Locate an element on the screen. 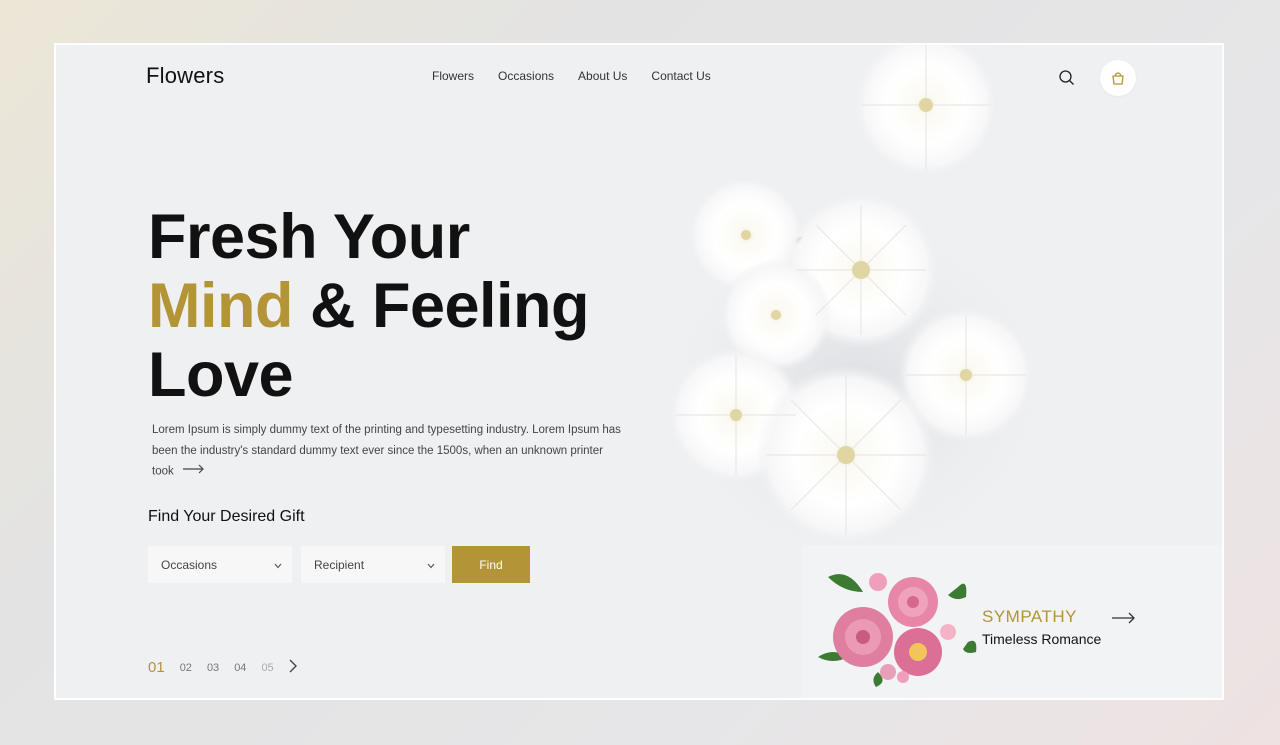 Image resolution: width=1280 pixels, height=745 pixels. hero-title-line3: Love is located at coordinates (221, 375).